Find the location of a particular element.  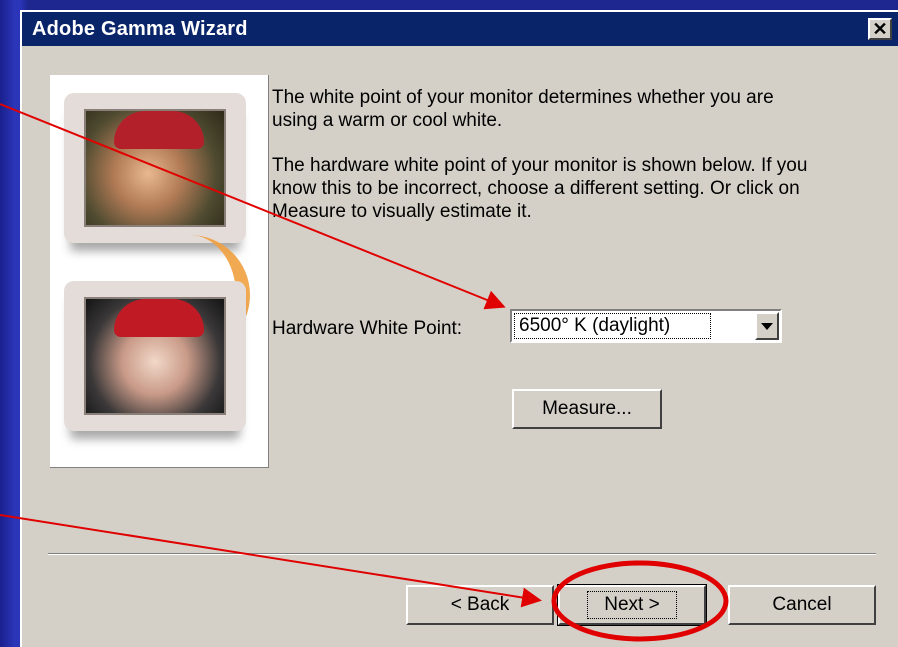

close-icon: ✕ is located at coordinates (880, 29).